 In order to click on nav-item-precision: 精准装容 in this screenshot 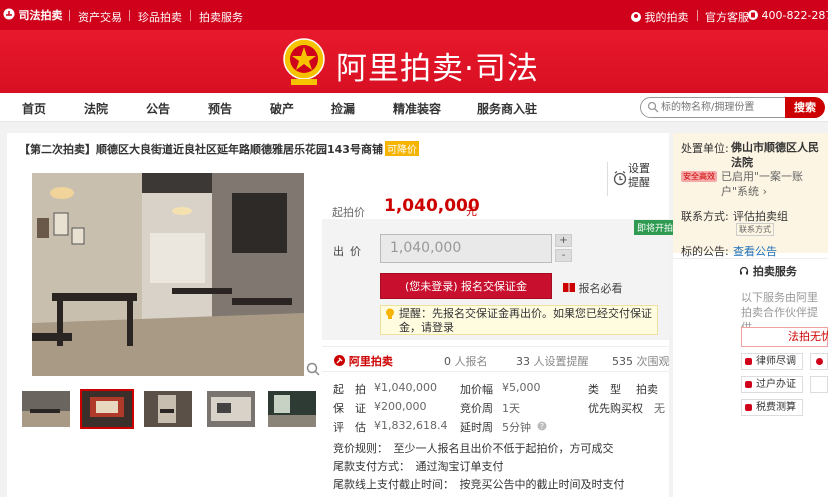, I will do `click(417, 108)`.